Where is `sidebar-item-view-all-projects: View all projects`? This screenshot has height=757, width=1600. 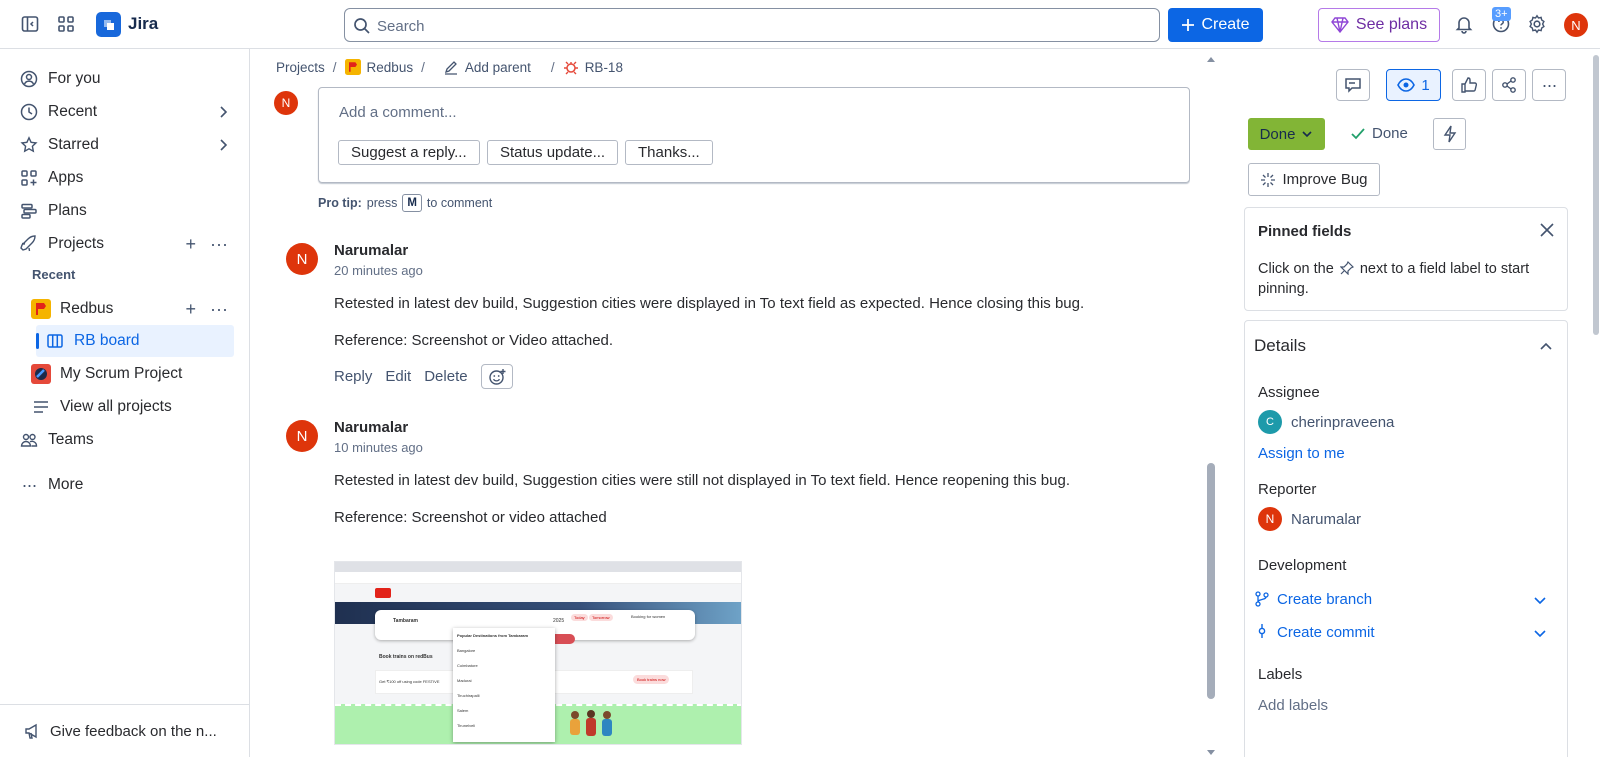
sidebar-item-view-all-projects: View all projects is located at coordinates (135, 407).